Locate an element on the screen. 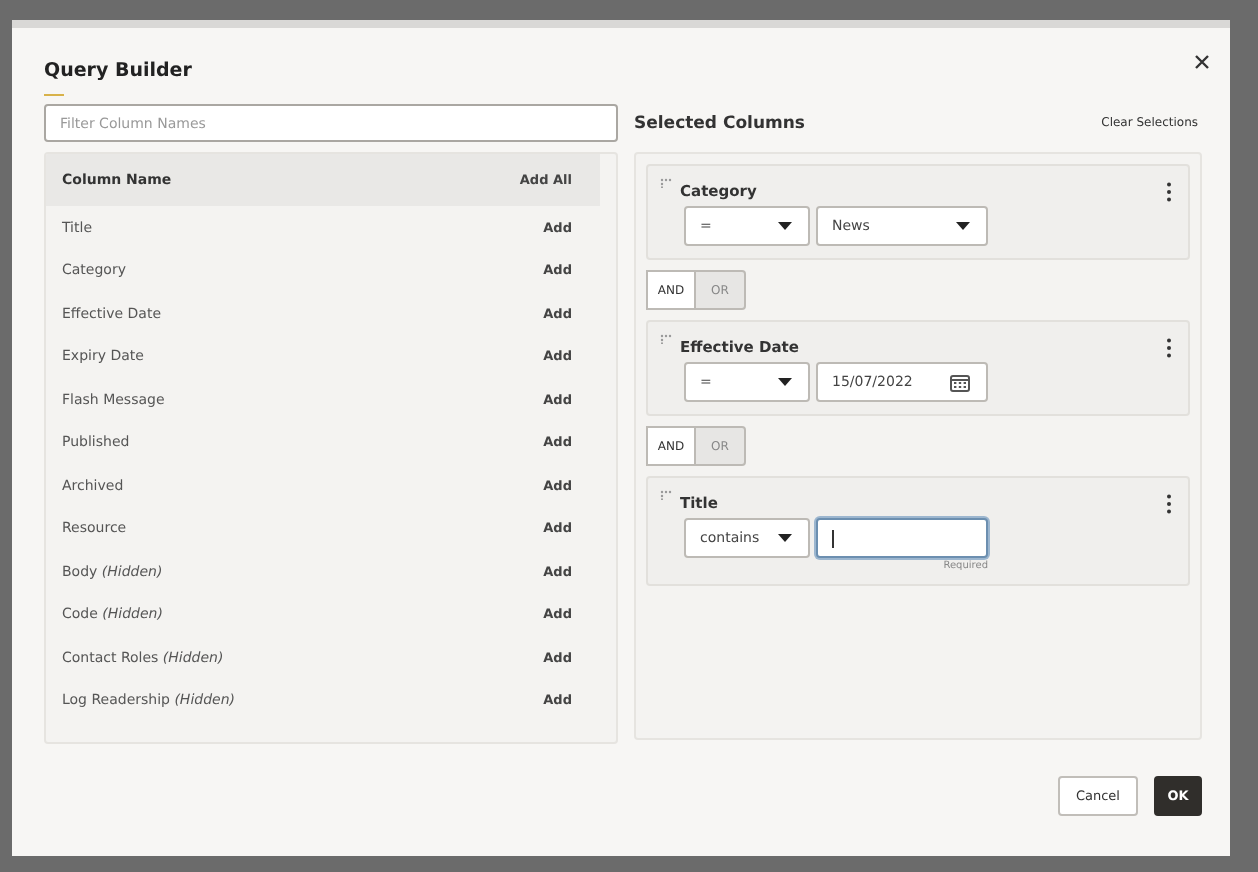 Image resolution: width=1258 pixels, height=872 pixels. dialog-title: Query Builder is located at coordinates (118, 71).